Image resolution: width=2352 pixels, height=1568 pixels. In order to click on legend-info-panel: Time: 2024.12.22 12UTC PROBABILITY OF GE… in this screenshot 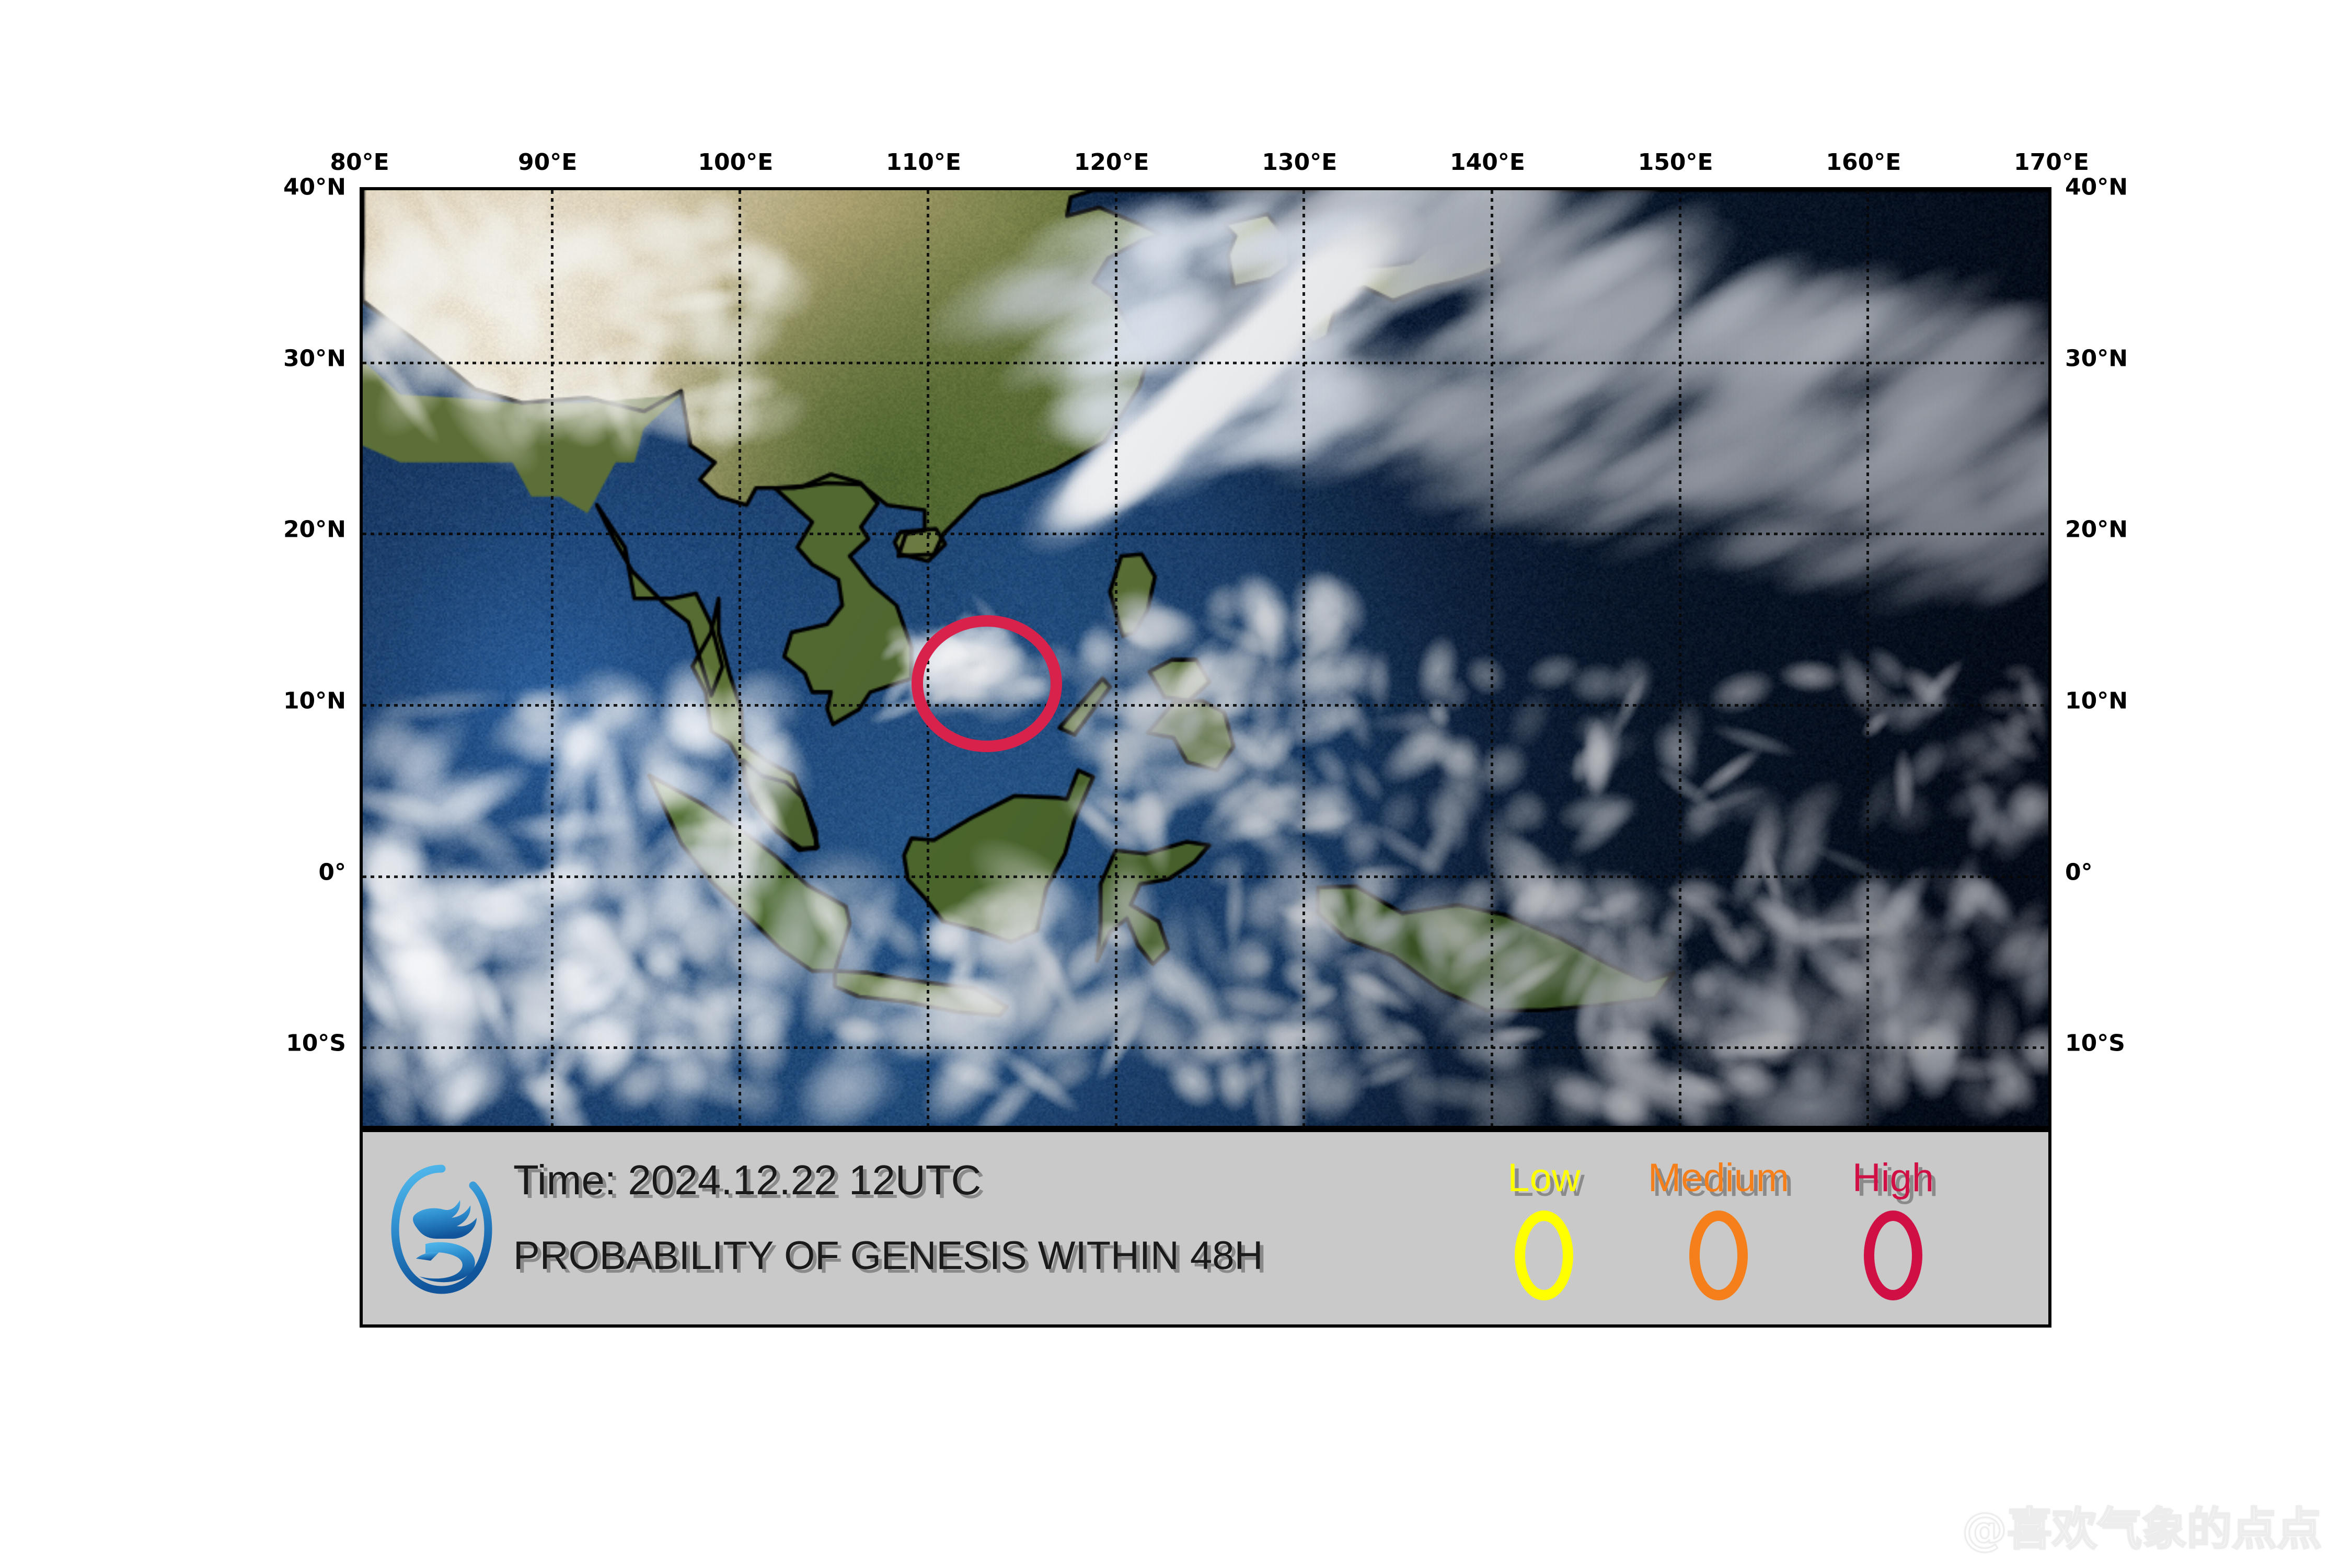, I will do `click(1205, 1228)`.